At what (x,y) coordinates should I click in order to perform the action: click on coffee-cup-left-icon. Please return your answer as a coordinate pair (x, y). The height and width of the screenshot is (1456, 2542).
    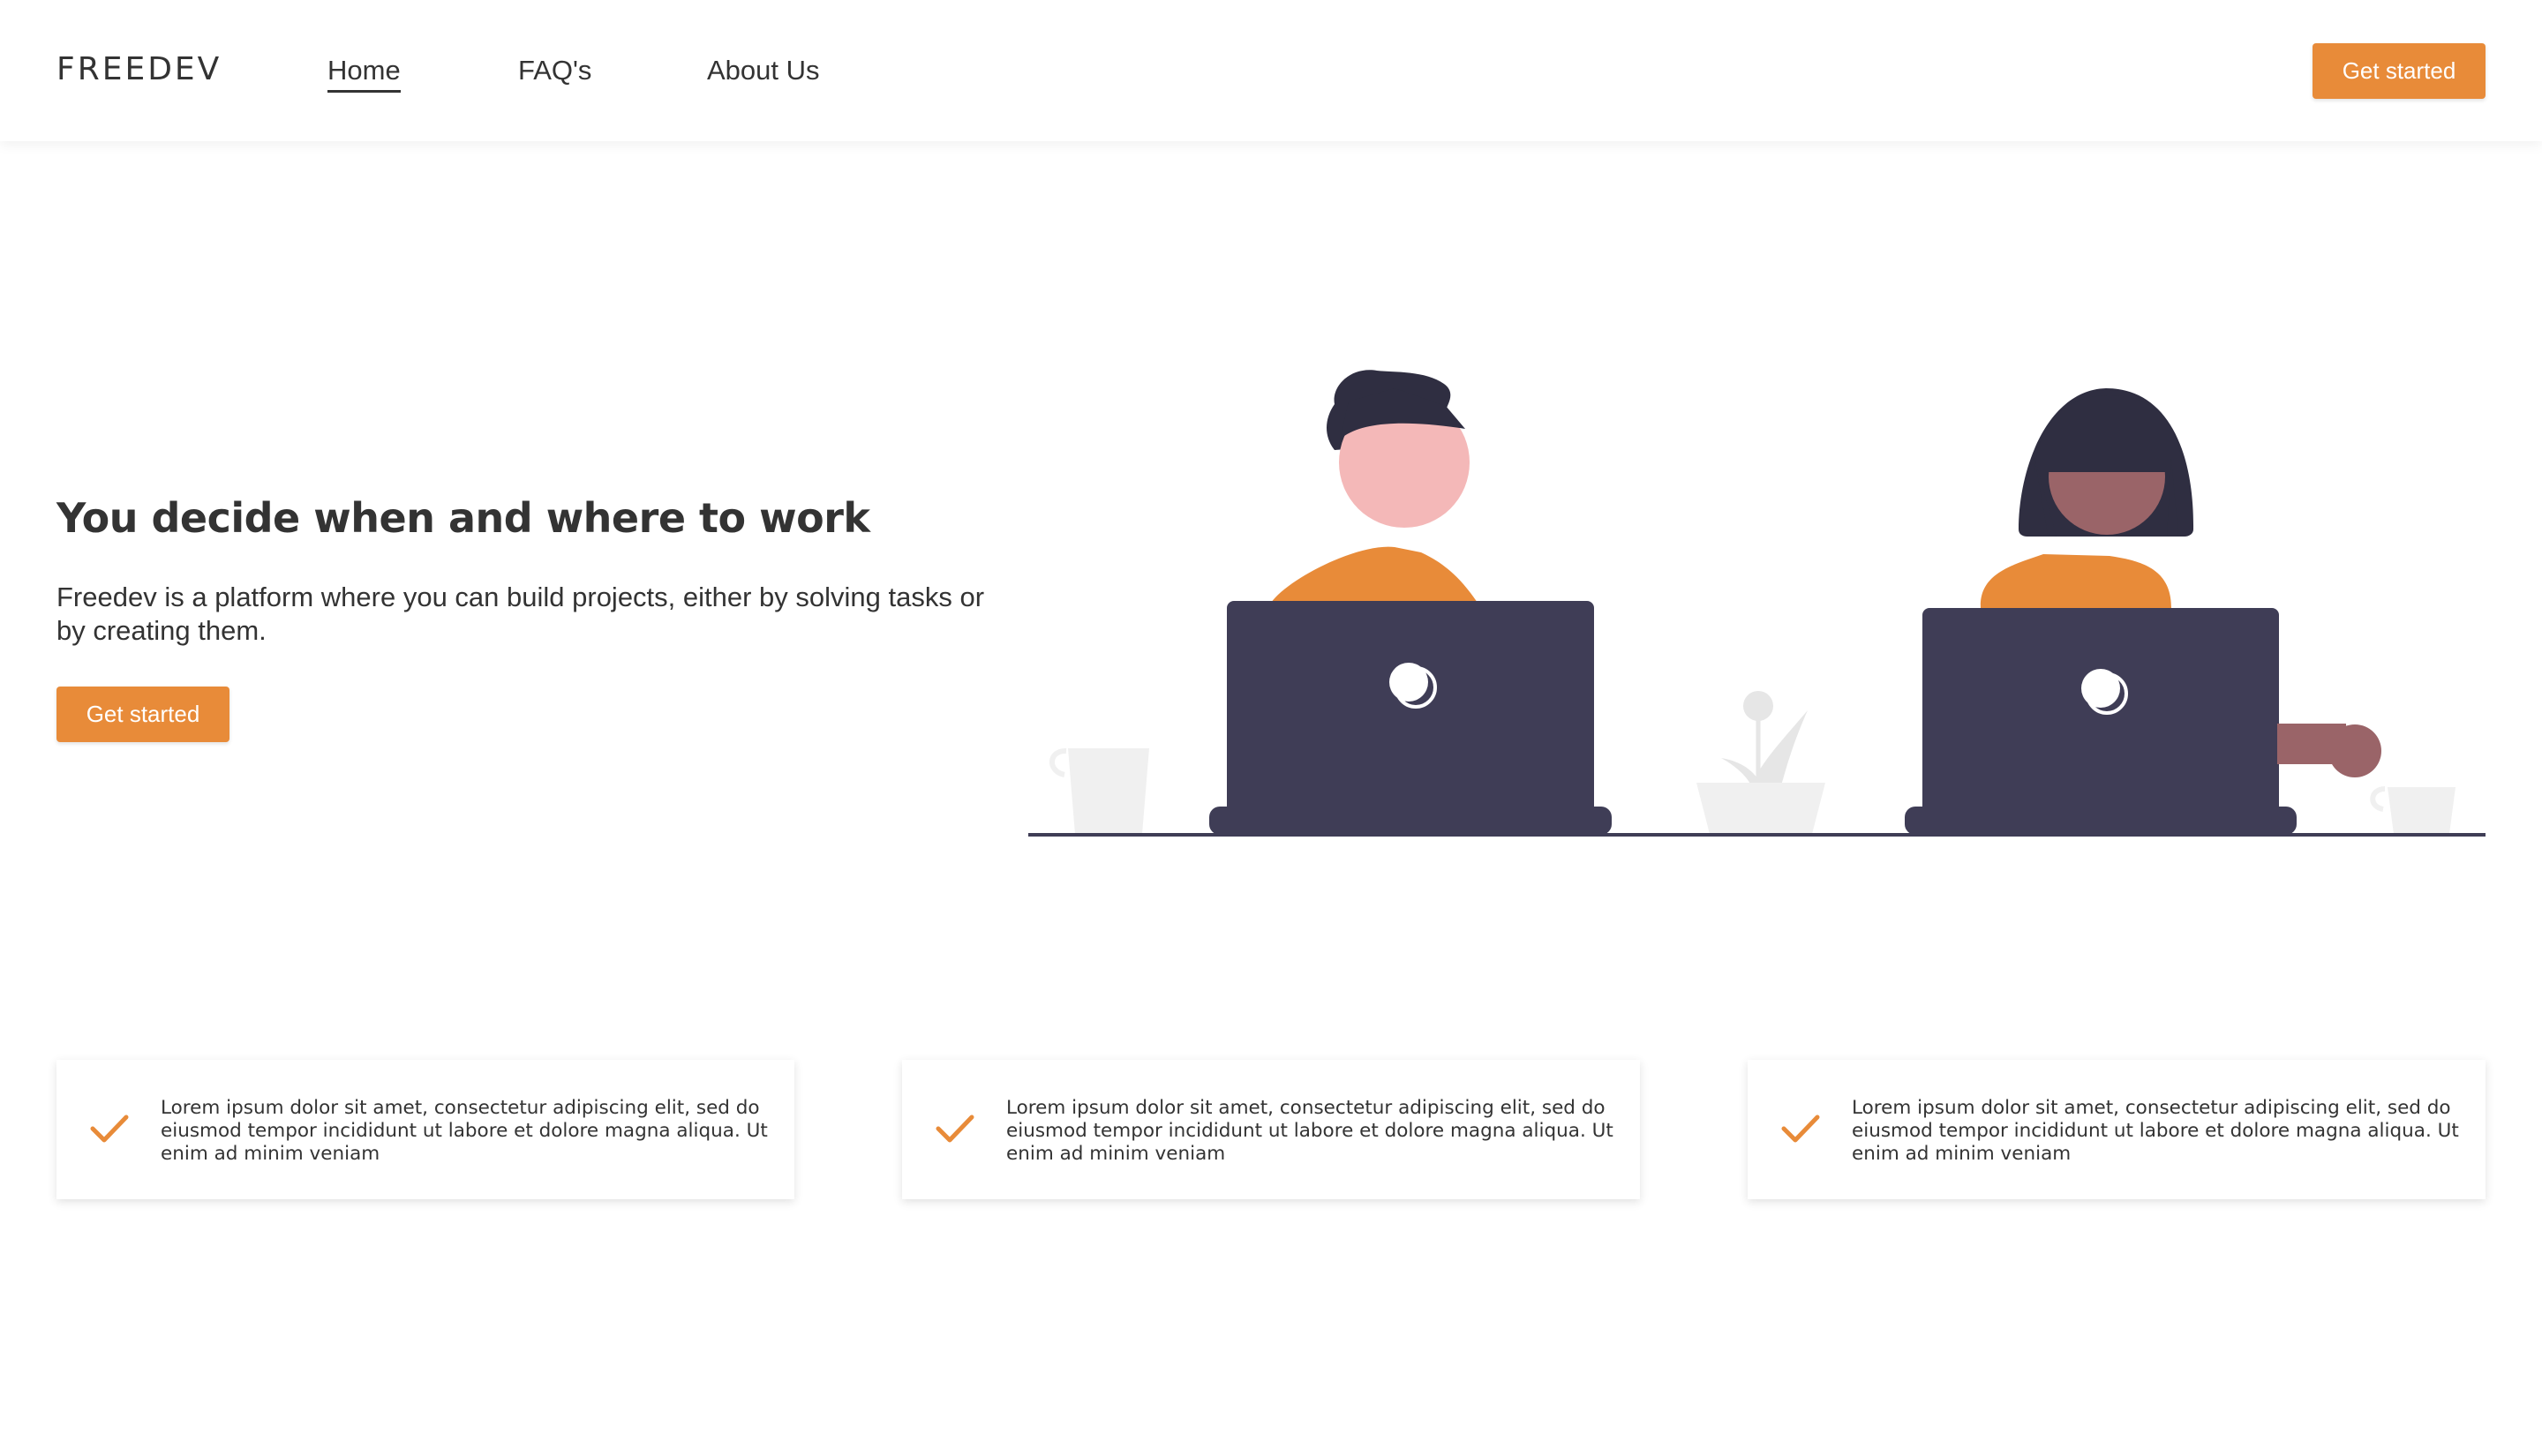
    Looking at the image, I should click on (1099, 791).